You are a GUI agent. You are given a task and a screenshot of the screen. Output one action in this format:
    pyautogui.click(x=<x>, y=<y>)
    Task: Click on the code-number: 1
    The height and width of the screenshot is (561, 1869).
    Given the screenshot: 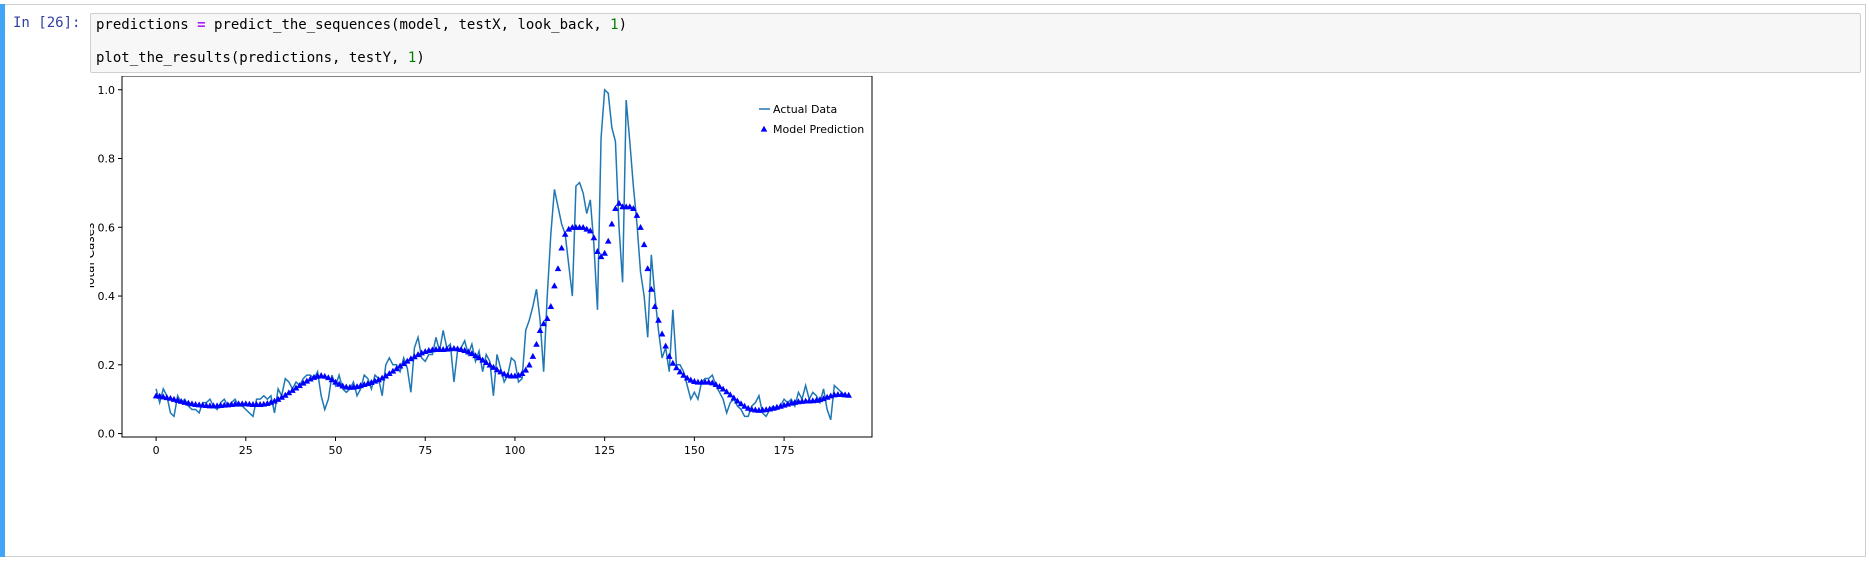 What is the action you would take?
    pyautogui.click(x=614, y=25)
    